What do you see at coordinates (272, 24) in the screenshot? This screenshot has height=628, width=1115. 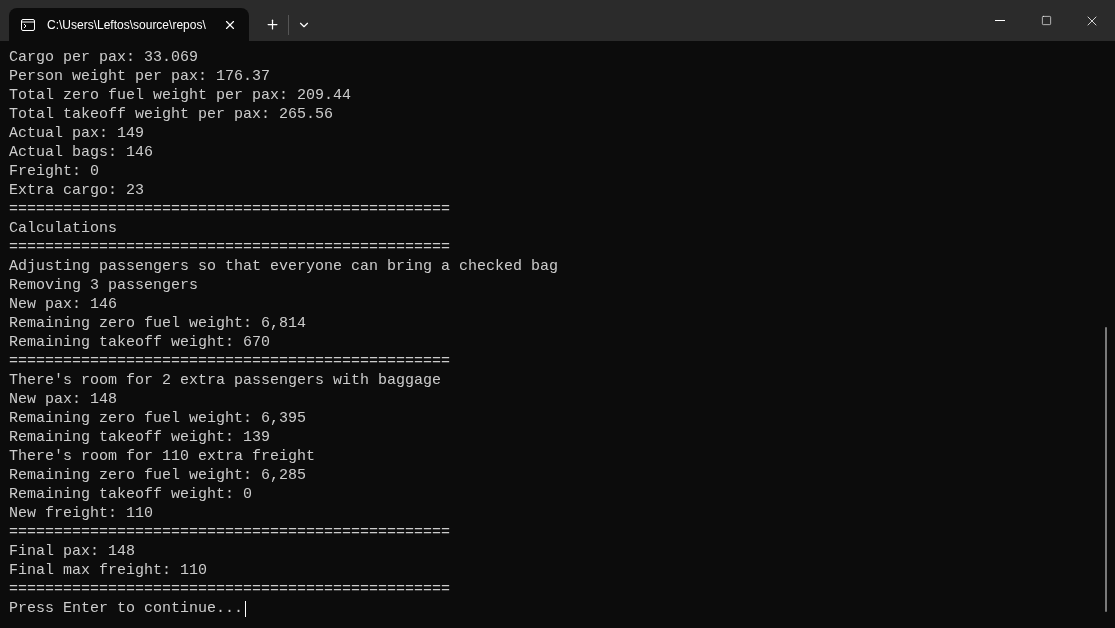 I see `plus-icon` at bounding box center [272, 24].